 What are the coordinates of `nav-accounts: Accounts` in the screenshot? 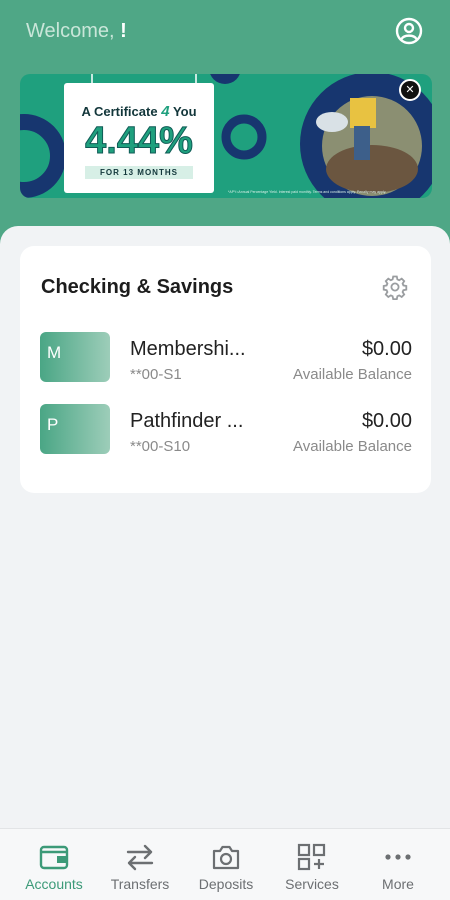 It's located at (54, 864).